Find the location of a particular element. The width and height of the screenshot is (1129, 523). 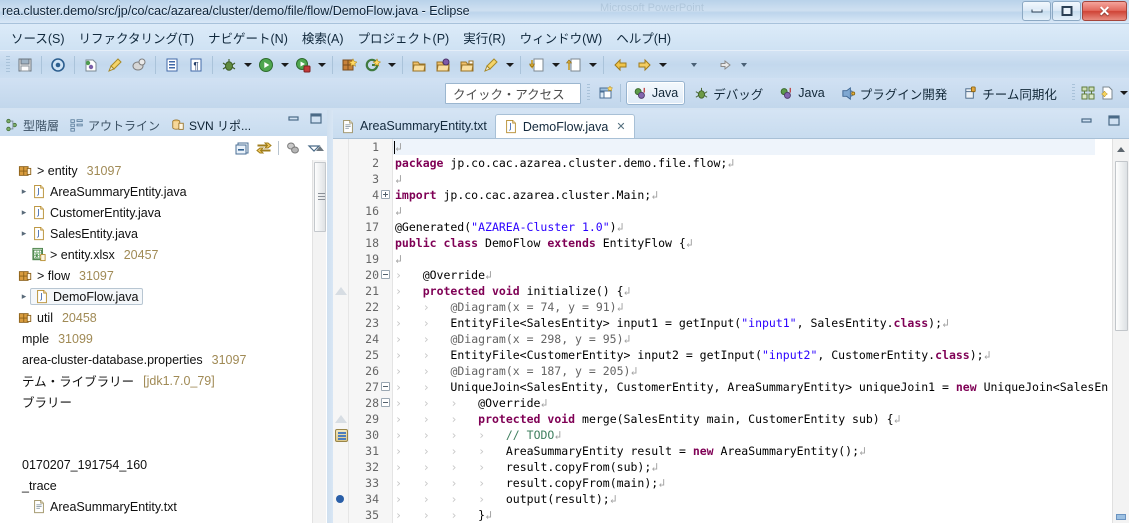

toggle-block-selection-icon is located at coordinates (172, 65).